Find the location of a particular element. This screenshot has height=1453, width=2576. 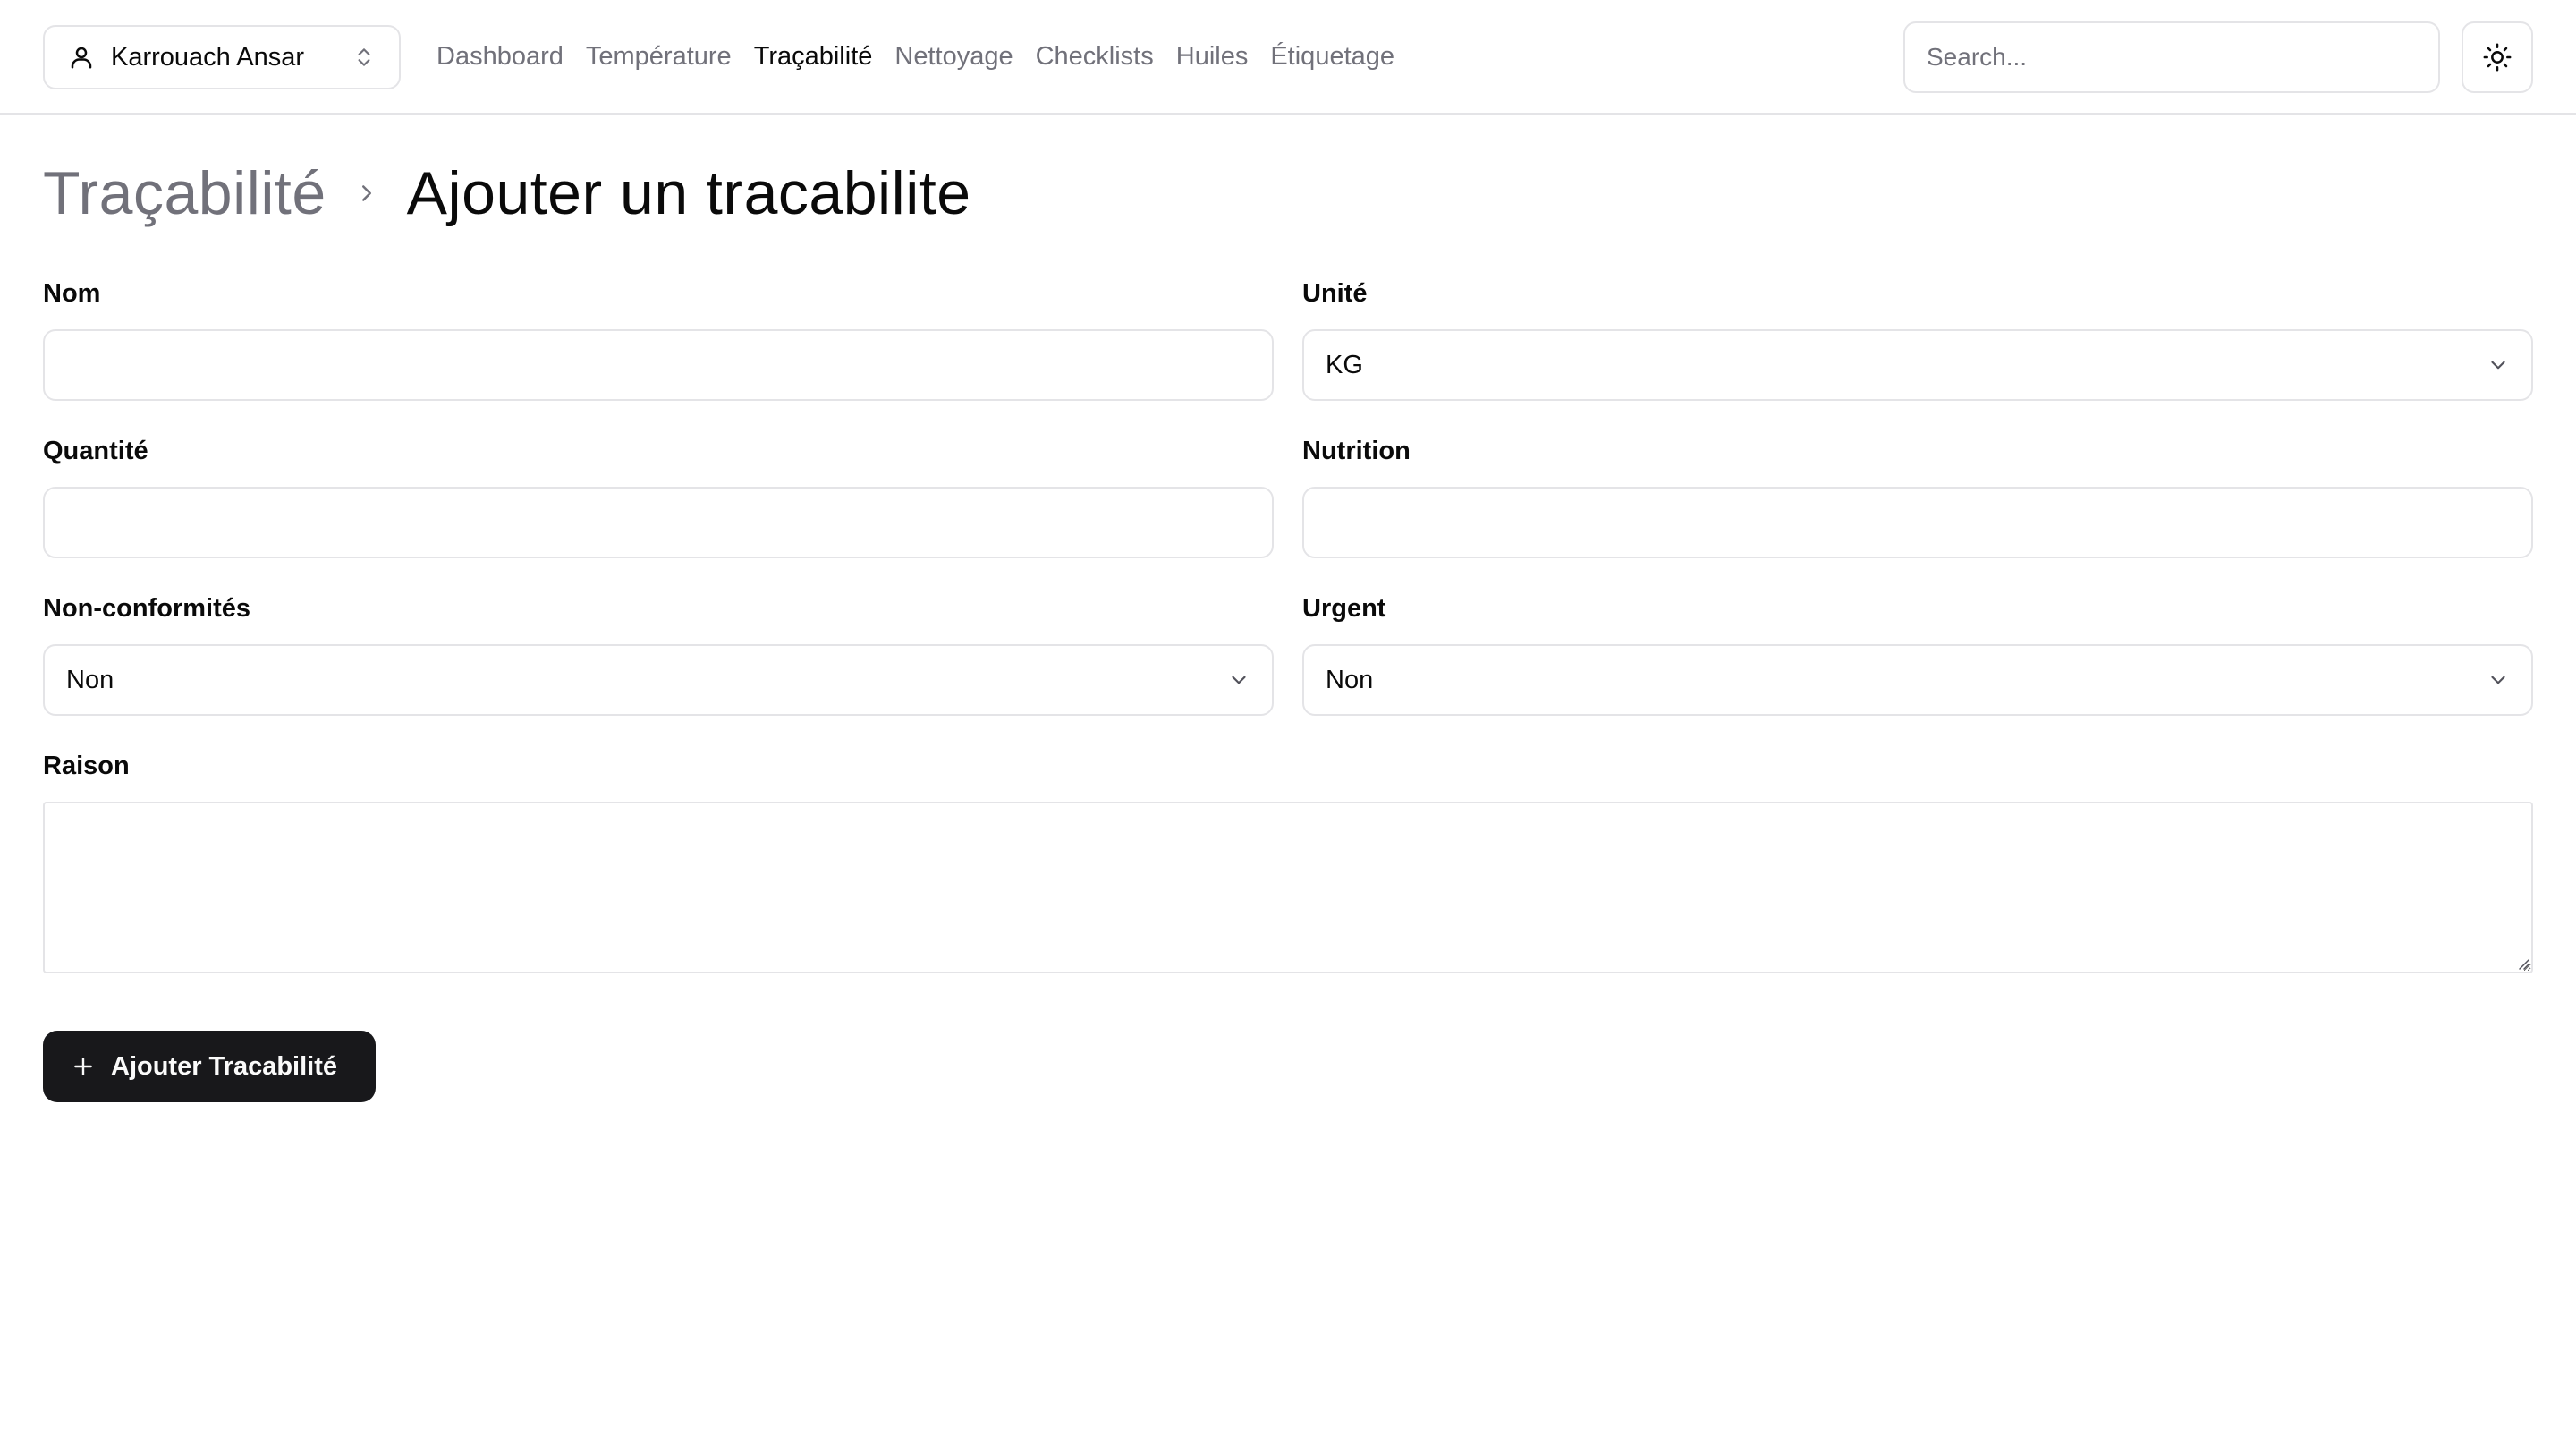

nav-item-tracabilite: Traçabilité is located at coordinates (813, 57).